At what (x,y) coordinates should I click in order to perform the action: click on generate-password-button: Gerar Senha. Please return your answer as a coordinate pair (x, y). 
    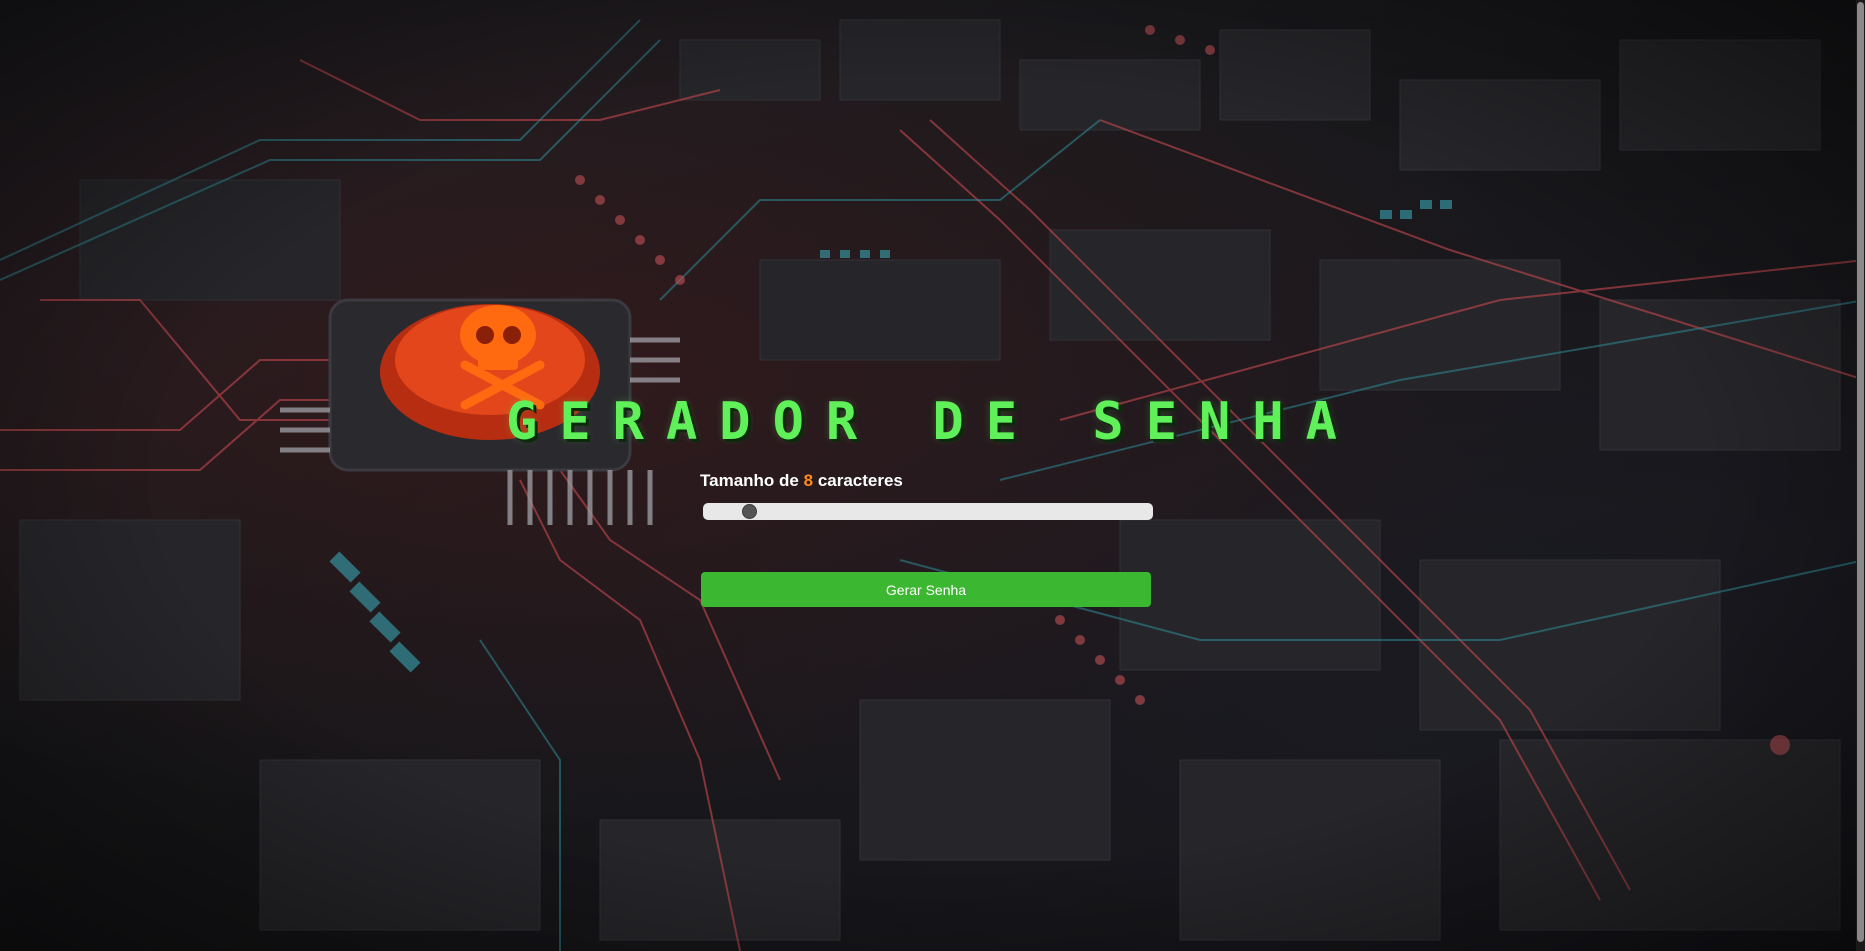
    Looking at the image, I should click on (926, 589).